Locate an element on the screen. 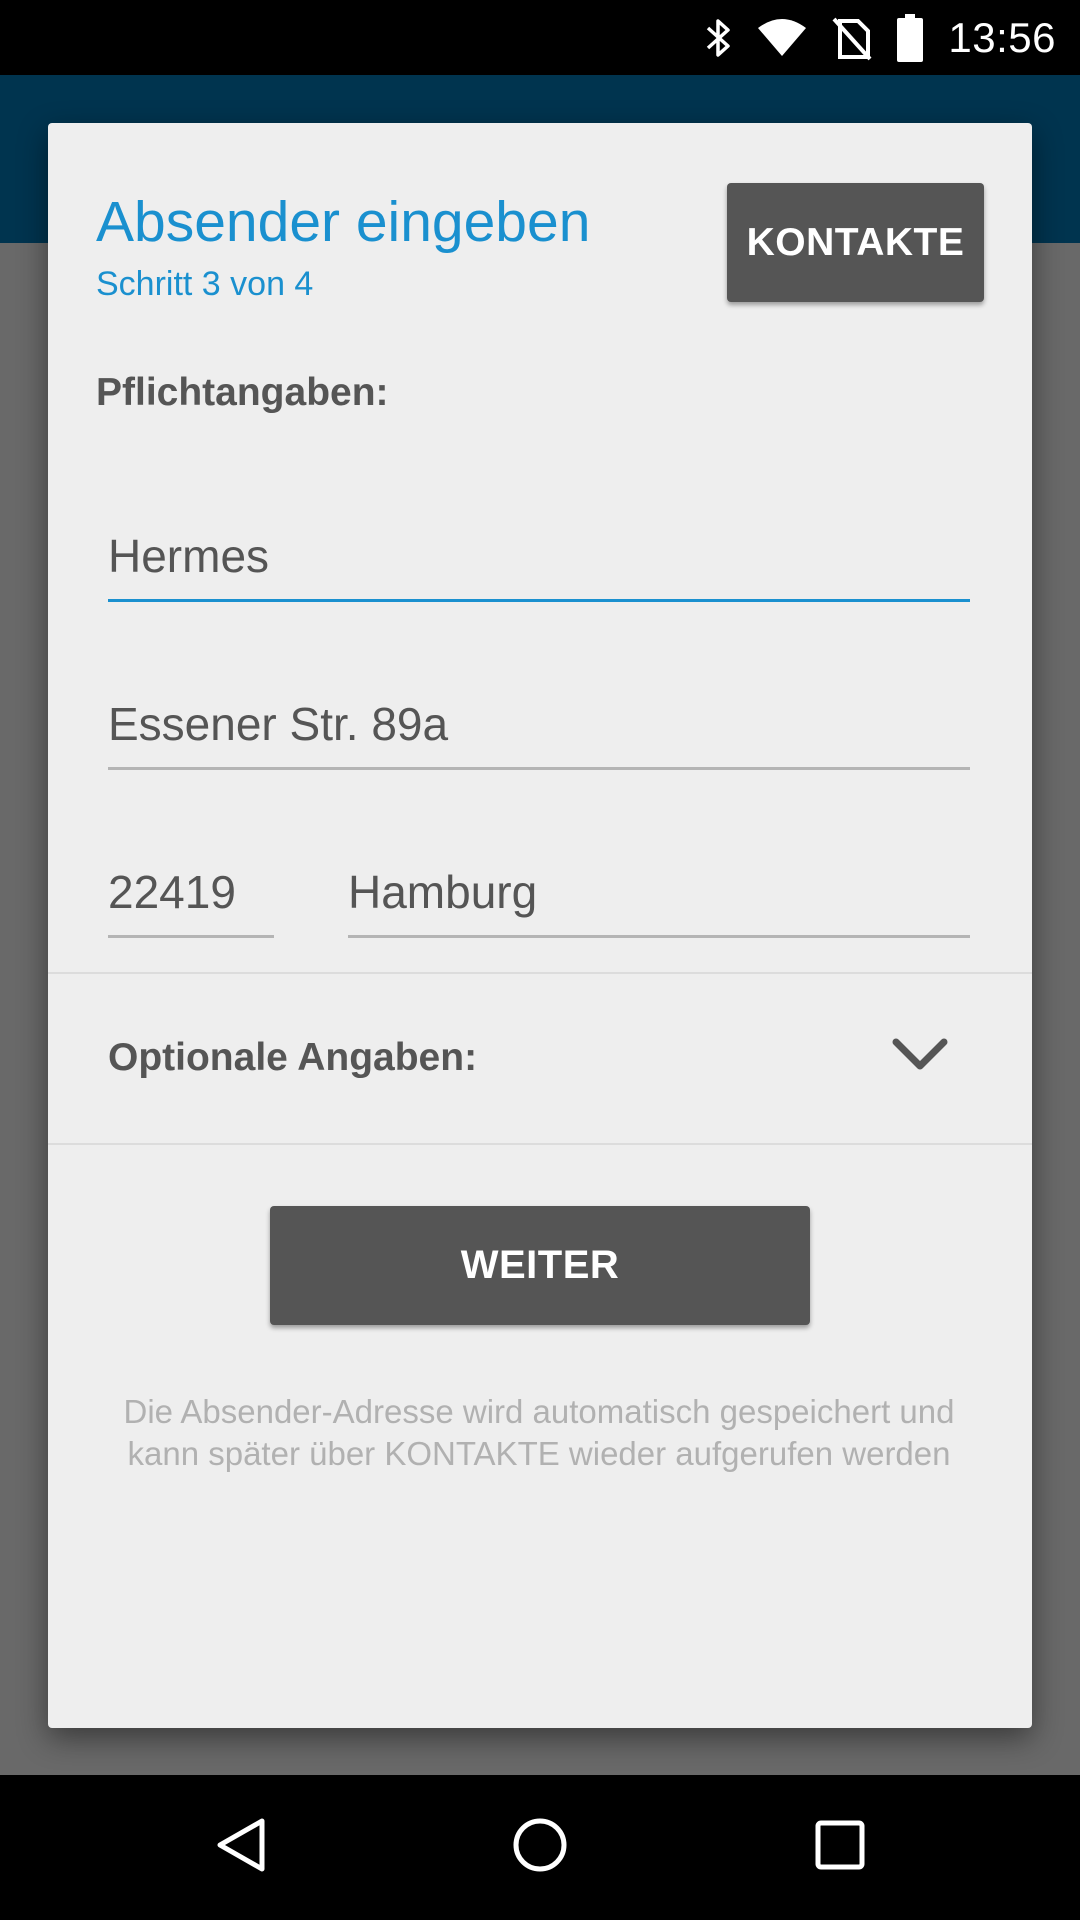 This screenshot has width=1080, height=1920. name-field is located at coordinates (539, 561).